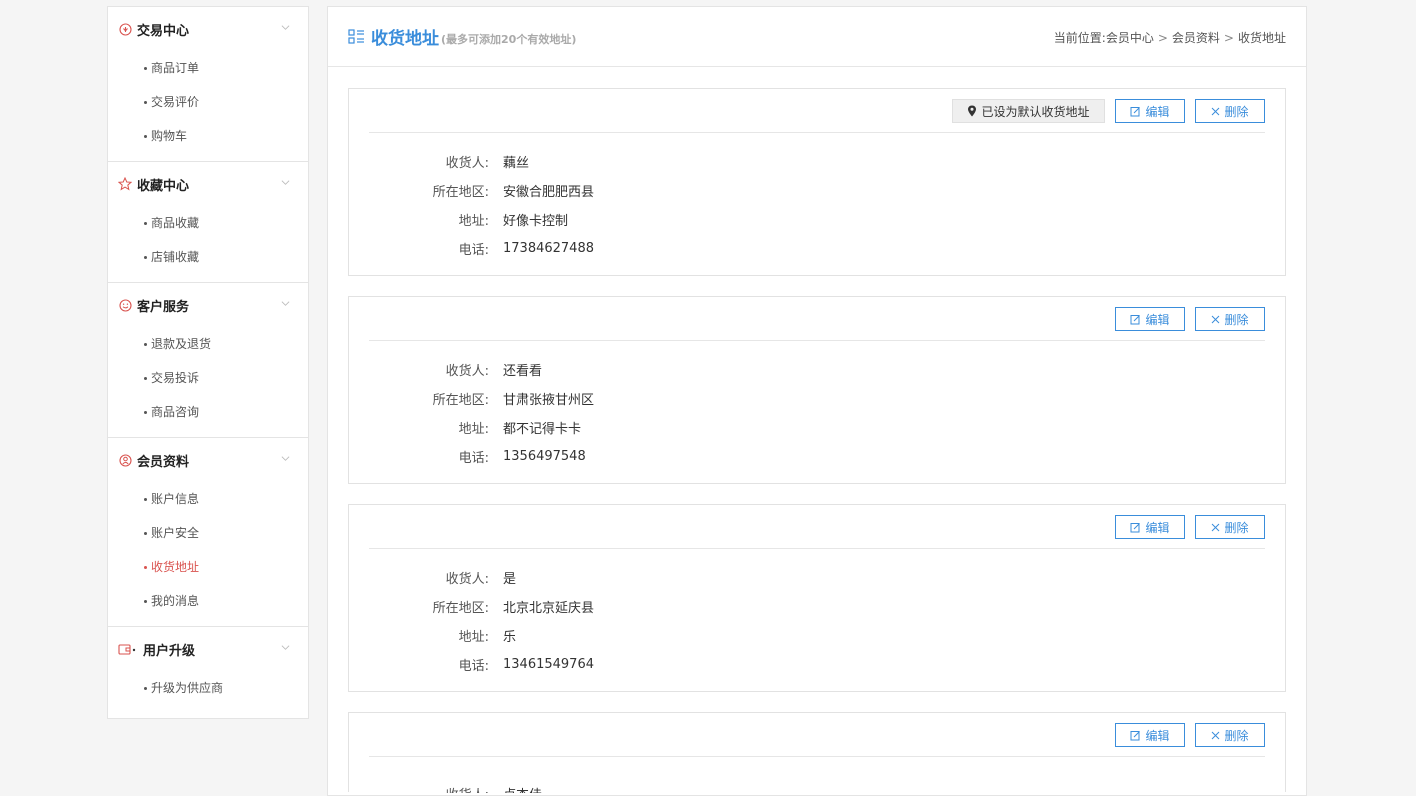 The width and height of the screenshot is (1416, 796). I want to click on sidebar-item-inquiries: 商品咨询, so click(208, 412).